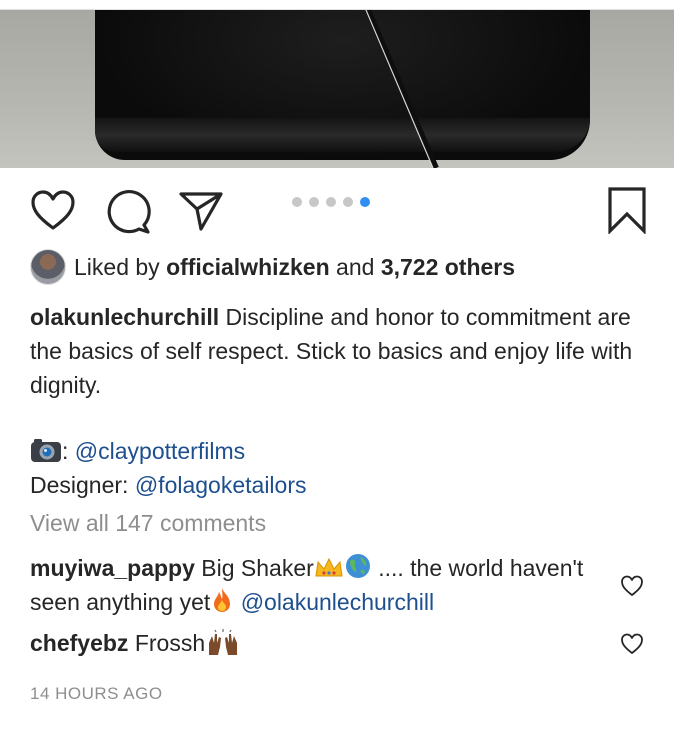 The height and width of the screenshot is (754, 674). I want to click on speech-bubble-icon, so click(128, 211).